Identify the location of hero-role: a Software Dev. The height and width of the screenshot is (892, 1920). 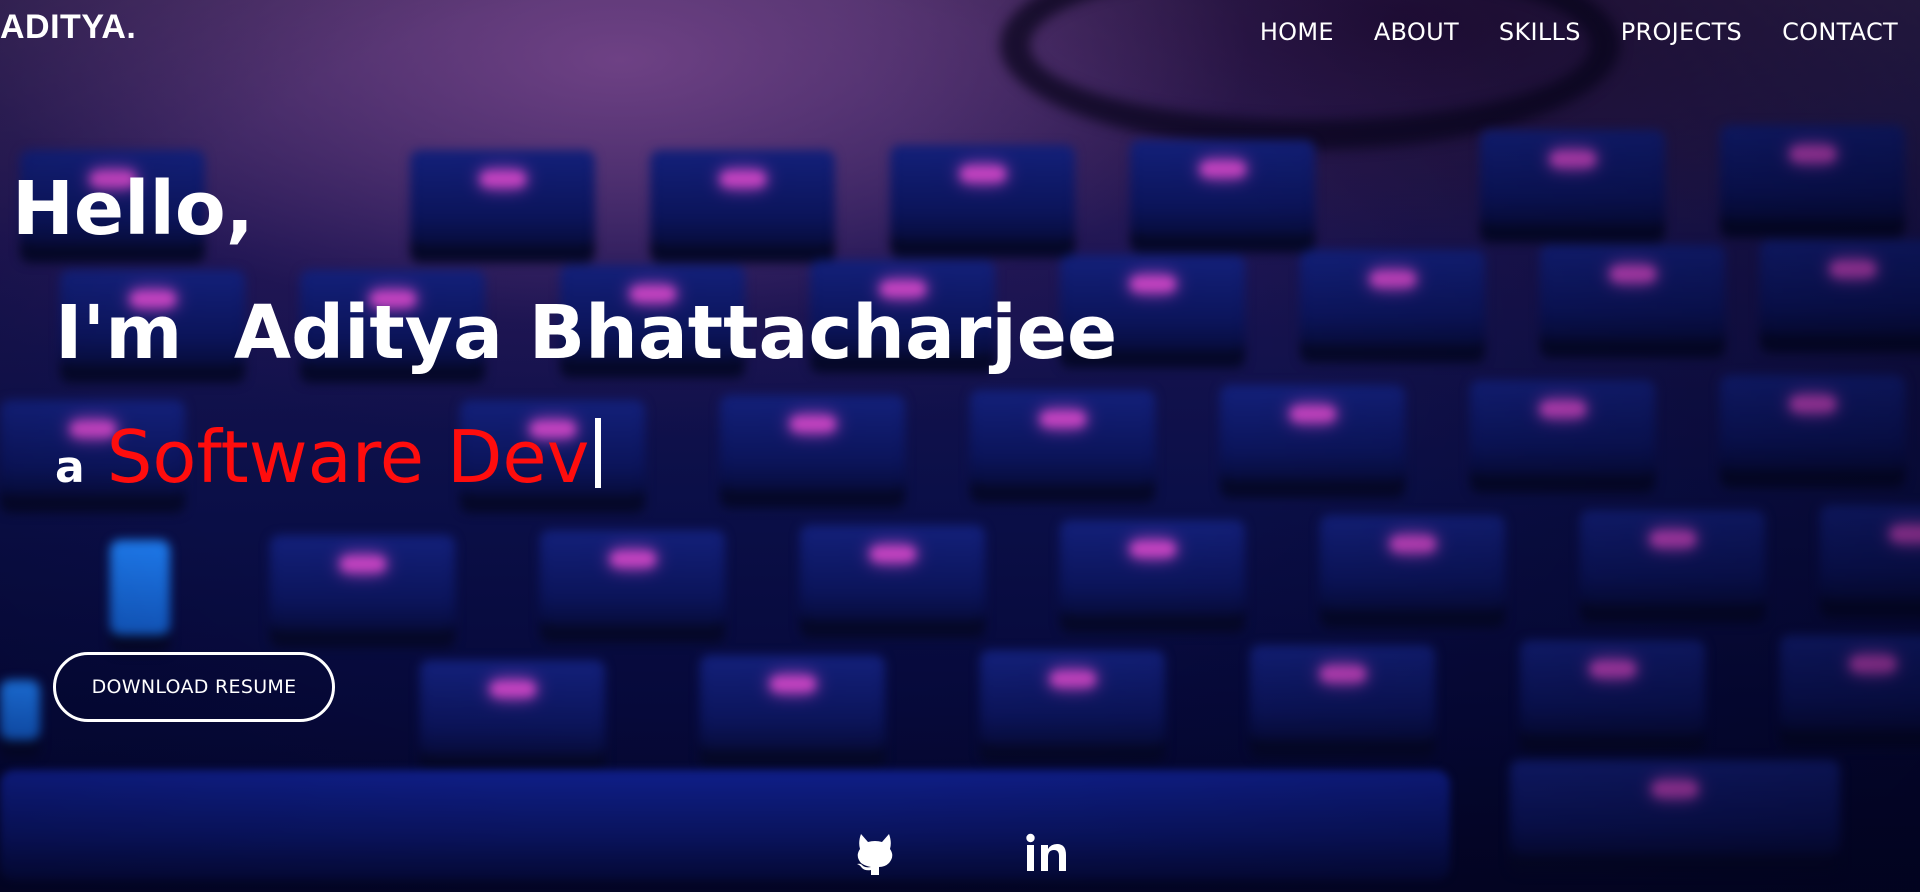
(328, 455).